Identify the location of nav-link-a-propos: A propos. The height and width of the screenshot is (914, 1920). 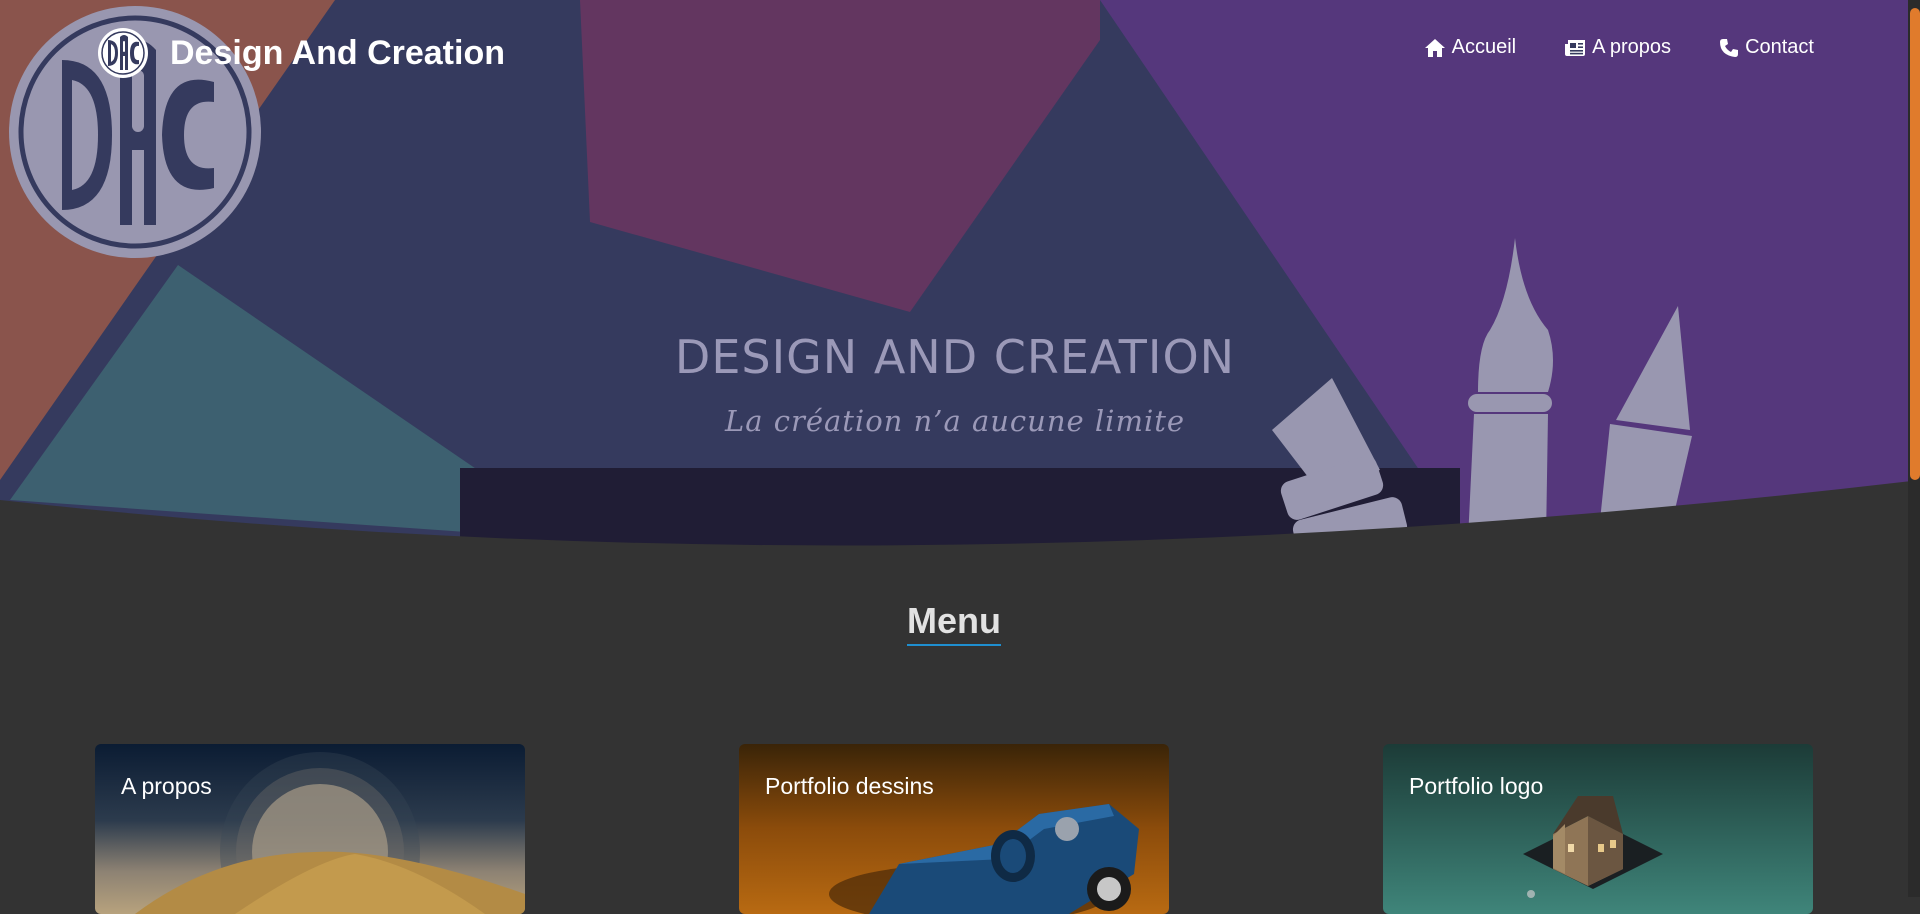
(1617, 47).